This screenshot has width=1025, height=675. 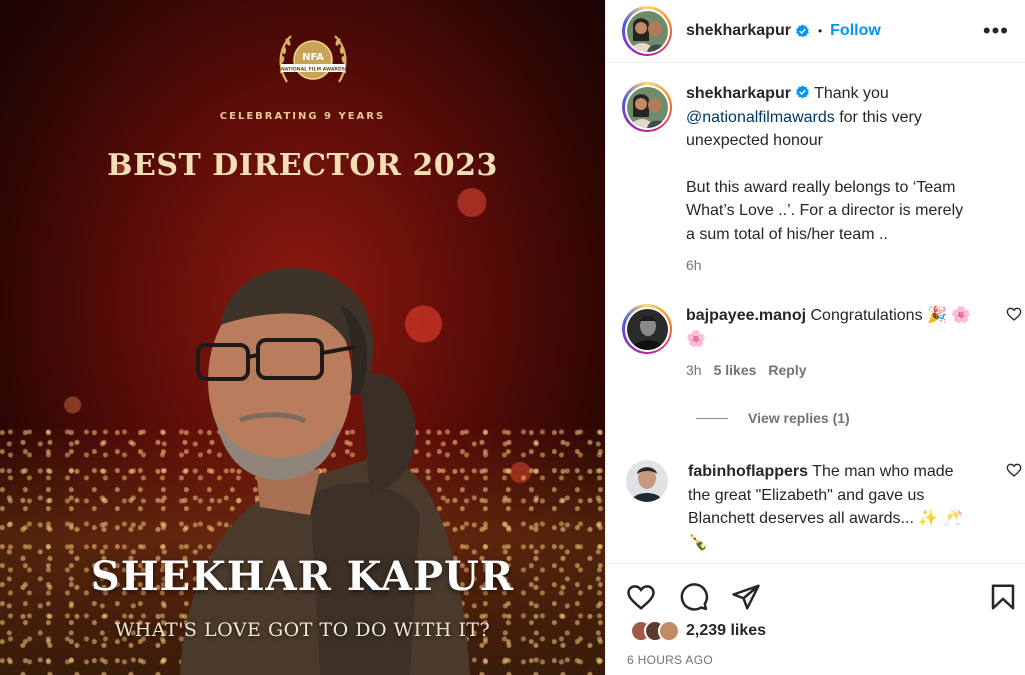 I want to click on view-replies-label: View replies (1), so click(x=799, y=418).